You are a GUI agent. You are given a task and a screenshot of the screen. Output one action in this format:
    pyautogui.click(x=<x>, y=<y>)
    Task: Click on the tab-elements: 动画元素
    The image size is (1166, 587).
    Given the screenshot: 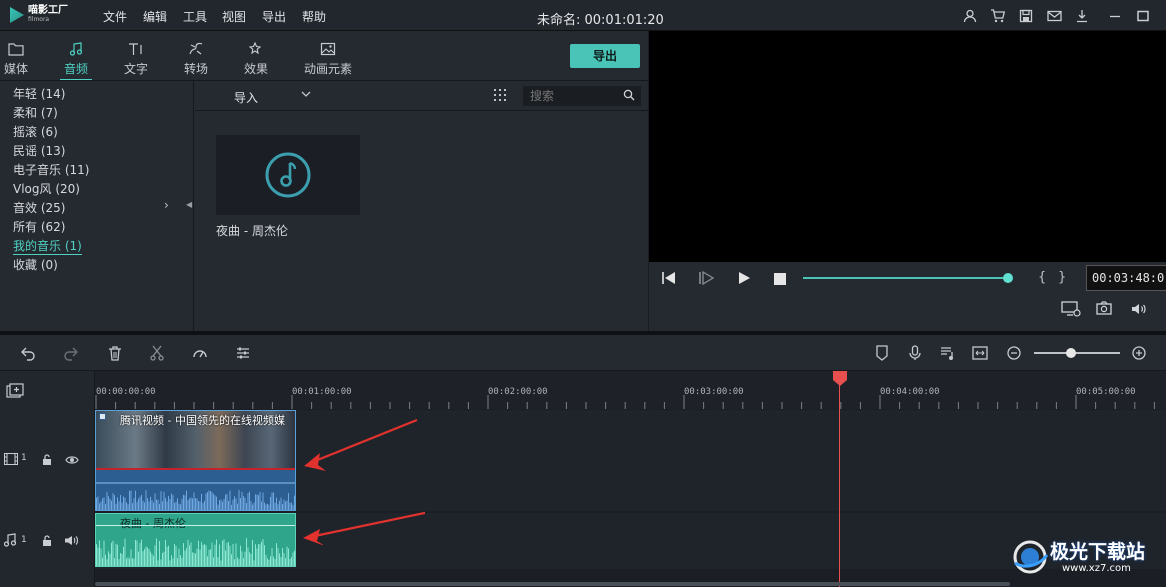 What is the action you would take?
    pyautogui.click(x=328, y=59)
    